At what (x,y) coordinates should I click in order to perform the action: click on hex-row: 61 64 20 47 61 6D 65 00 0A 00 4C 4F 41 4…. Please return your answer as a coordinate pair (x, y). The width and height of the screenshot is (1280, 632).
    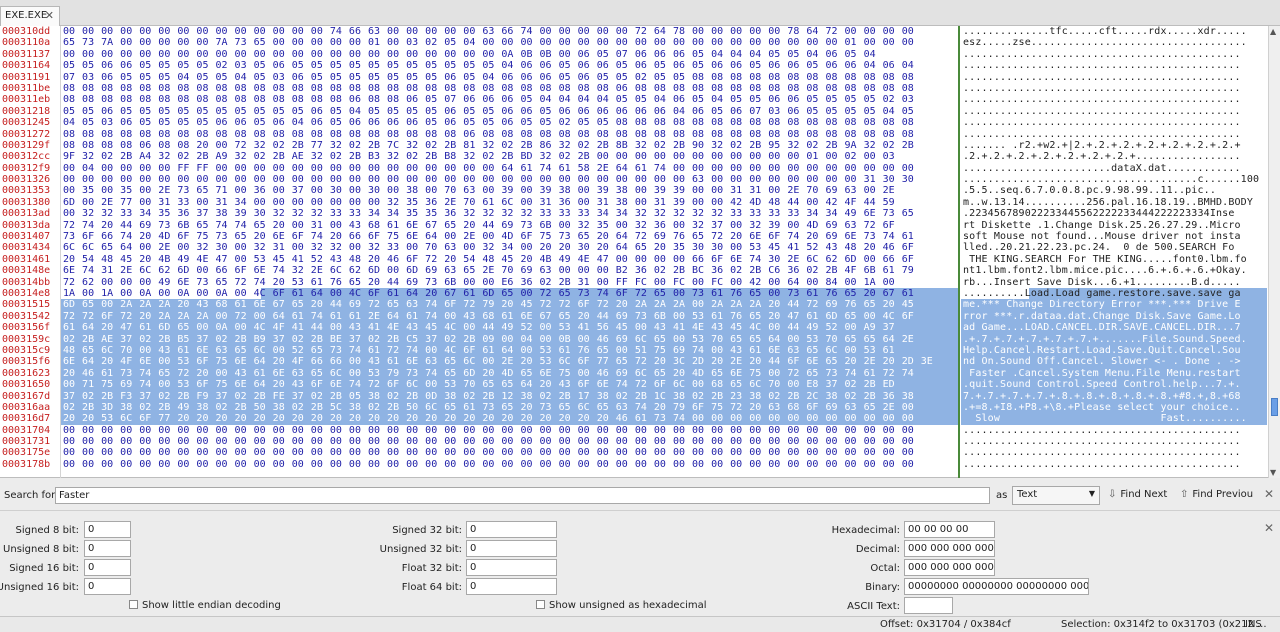
    Looking at the image, I should click on (509, 328).